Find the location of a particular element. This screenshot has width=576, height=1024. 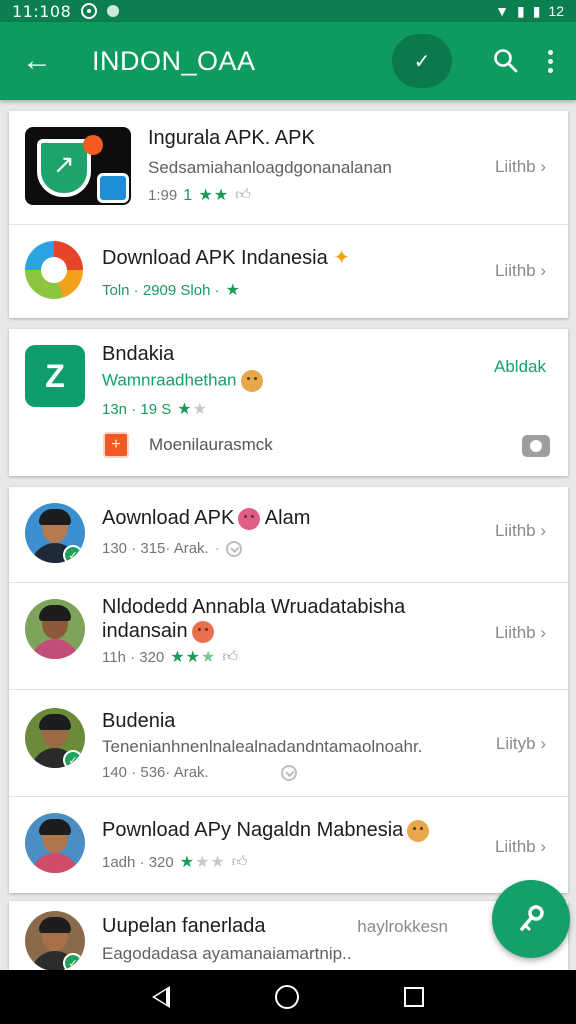

fab-button is located at coordinates (531, 919).